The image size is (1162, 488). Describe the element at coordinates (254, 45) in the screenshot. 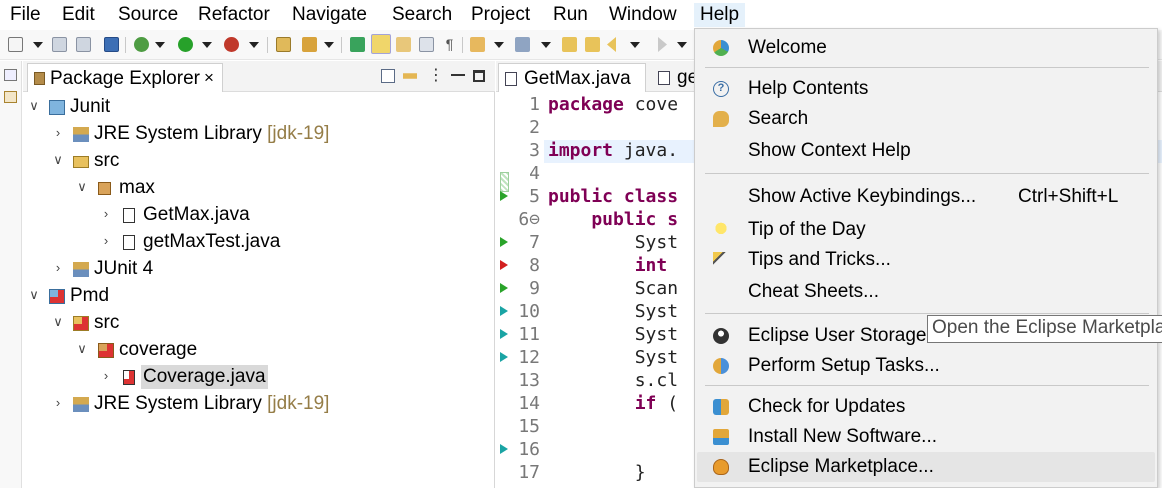

I see `coverage-dropdown-icon` at that location.